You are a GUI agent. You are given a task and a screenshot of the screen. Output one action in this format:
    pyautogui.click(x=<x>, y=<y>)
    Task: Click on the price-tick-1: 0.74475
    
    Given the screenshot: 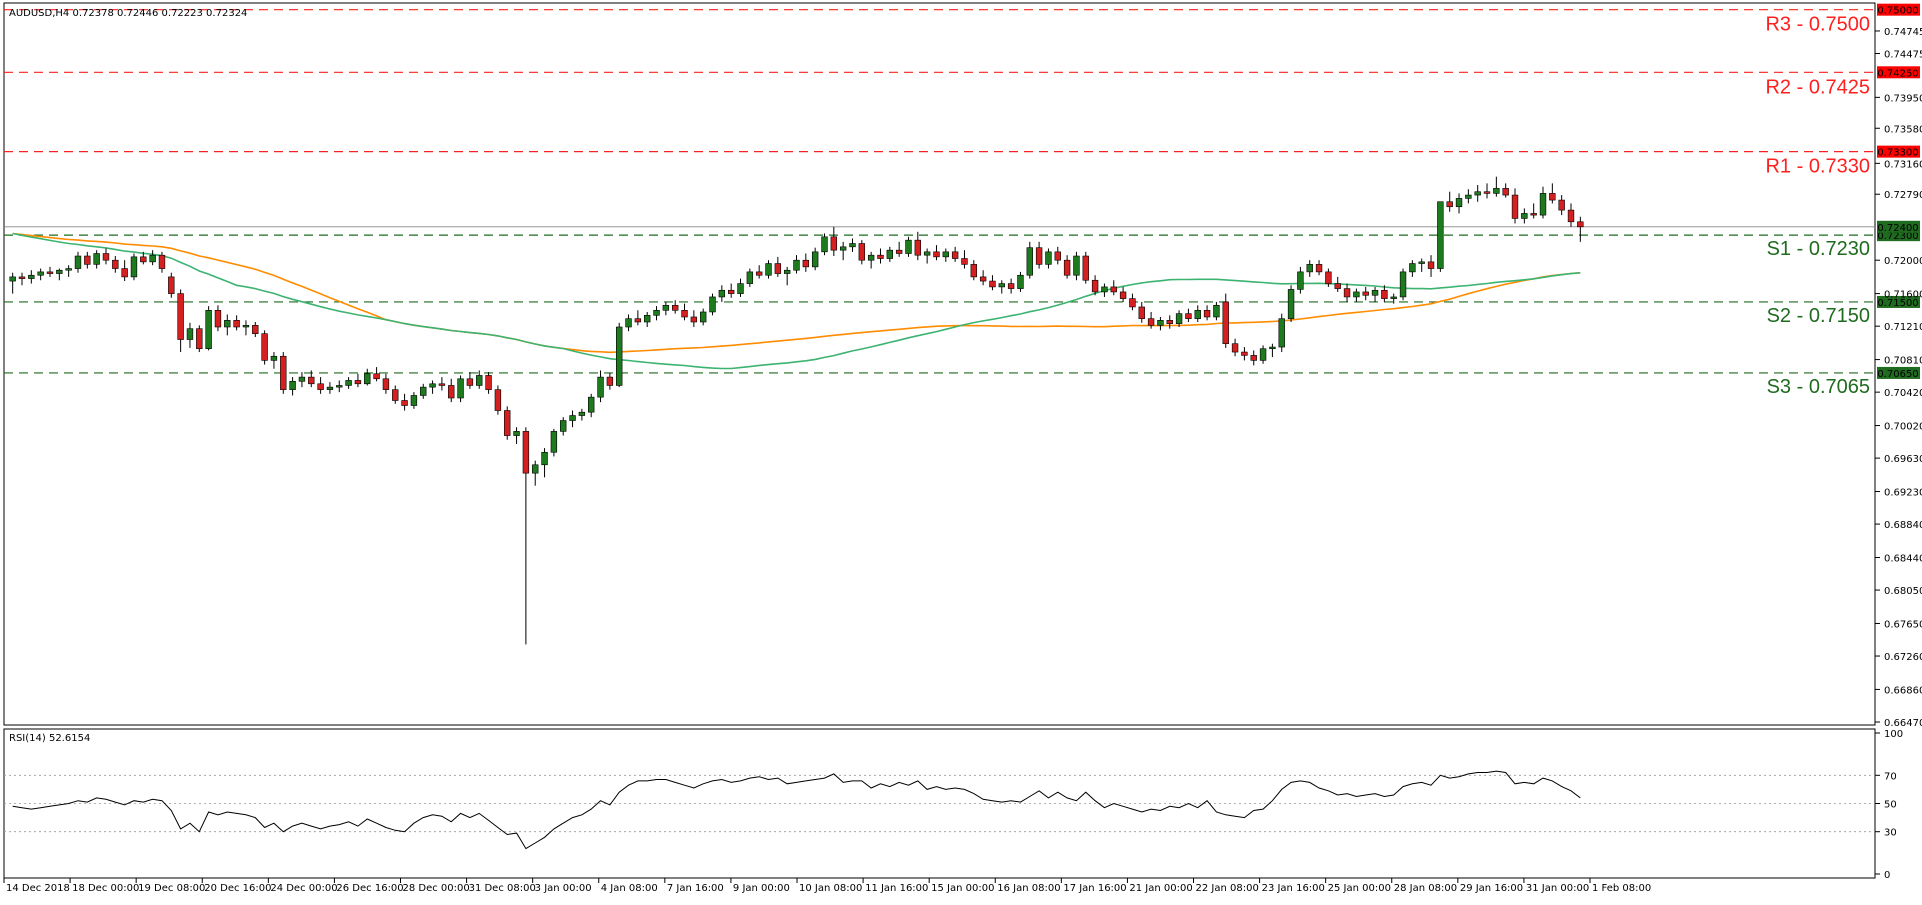 What is the action you would take?
    pyautogui.click(x=1903, y=55)
    